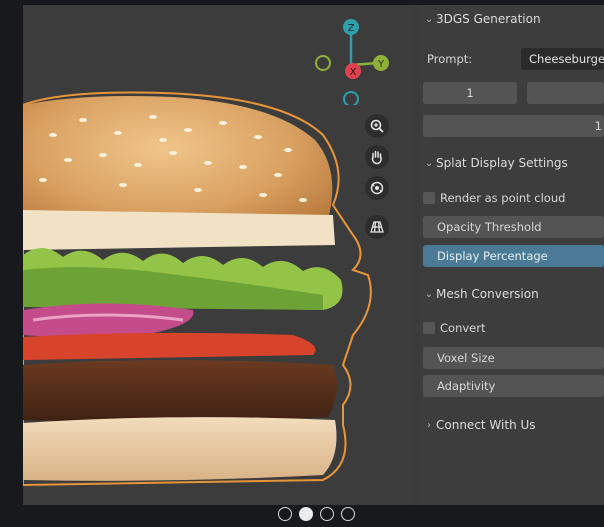  I want to click on negative-z-handle, so click(351, 98).